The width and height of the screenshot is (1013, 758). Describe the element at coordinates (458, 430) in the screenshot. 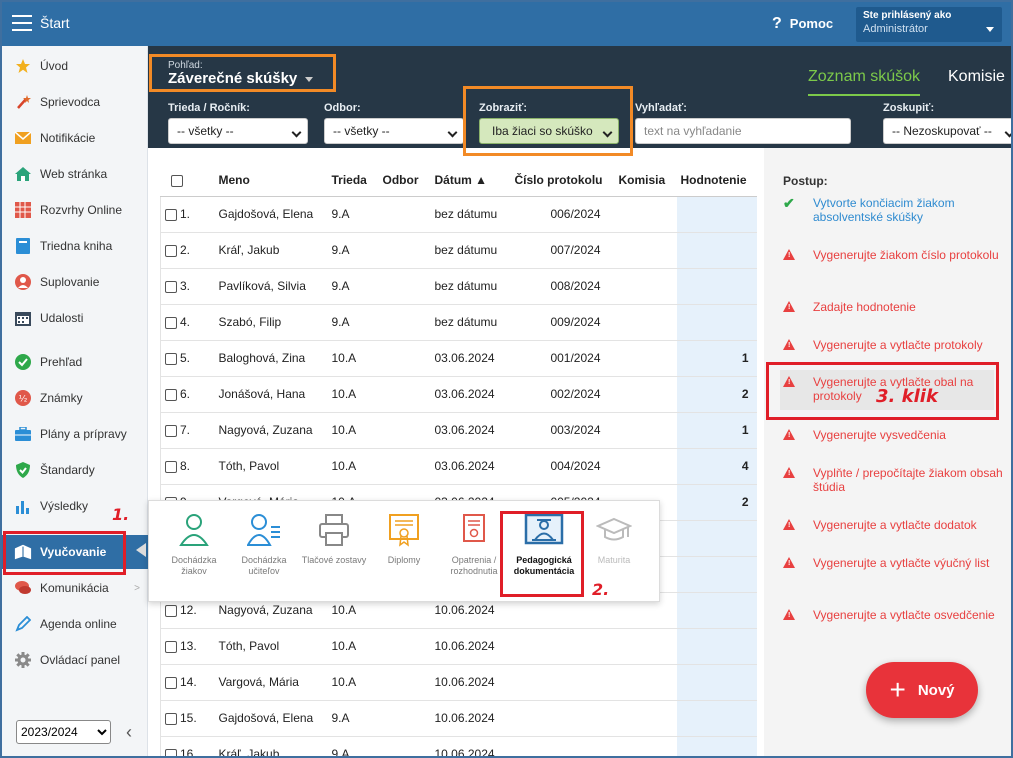

I see `table-row: 7. Nagyová, Zuzana 10.A 03.06.2024 003/2024 1` at that location.